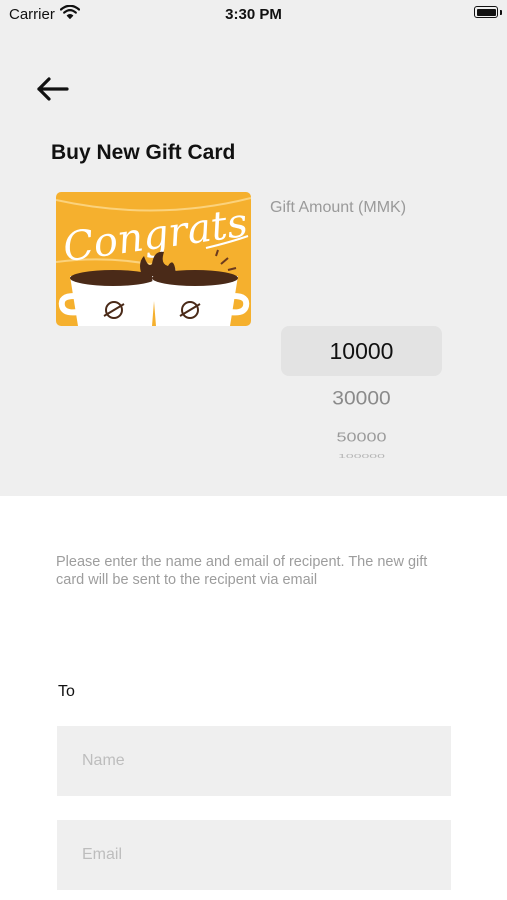 This screenshot has height=900, width=507. I want to click on clock: 3:30 PM, so click(253, 14).